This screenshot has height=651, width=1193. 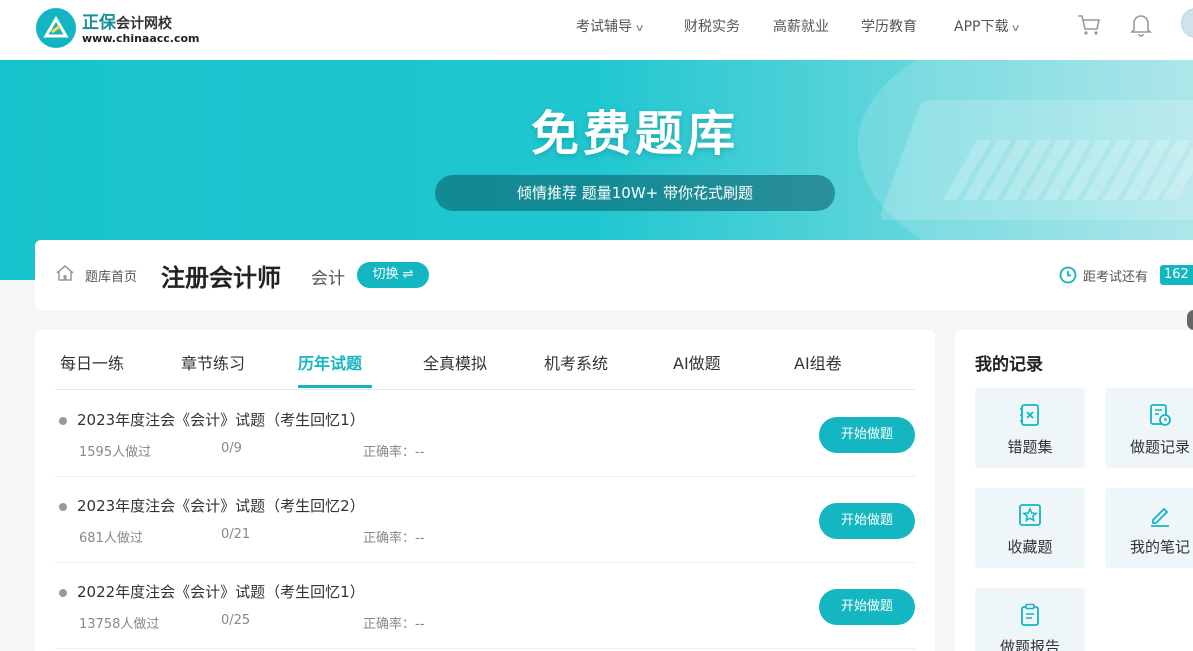 I want to click on paper-title: 2023年度注会《会计》试题（考生回忆2）, so click(x=221, y=505).